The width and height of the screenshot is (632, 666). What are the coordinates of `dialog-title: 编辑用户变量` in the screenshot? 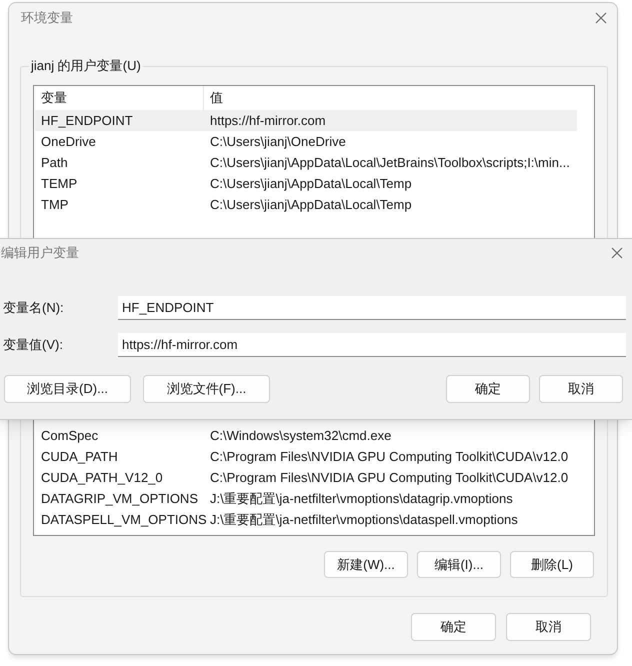 It's located at (40, 253).